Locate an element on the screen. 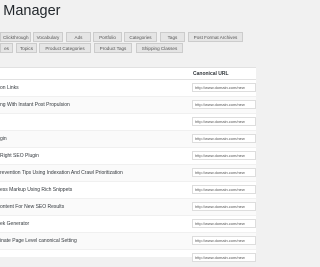 The height and width of the screenshot is (267, 320). table-row: inate Page Level canonical Setting is located at coordinates (128, 241).